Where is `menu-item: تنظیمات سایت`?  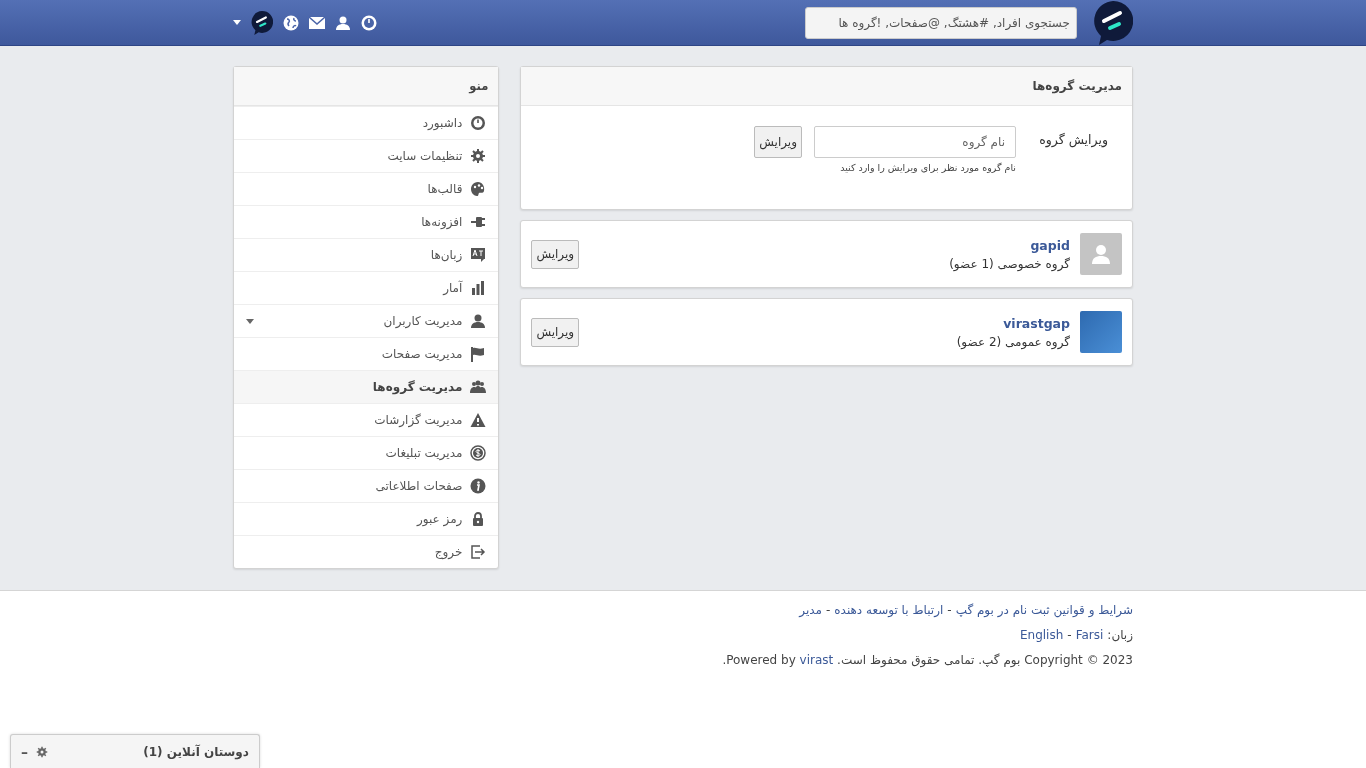
menu-item: تنظیمات سایت is located at coordinates (366, 155).